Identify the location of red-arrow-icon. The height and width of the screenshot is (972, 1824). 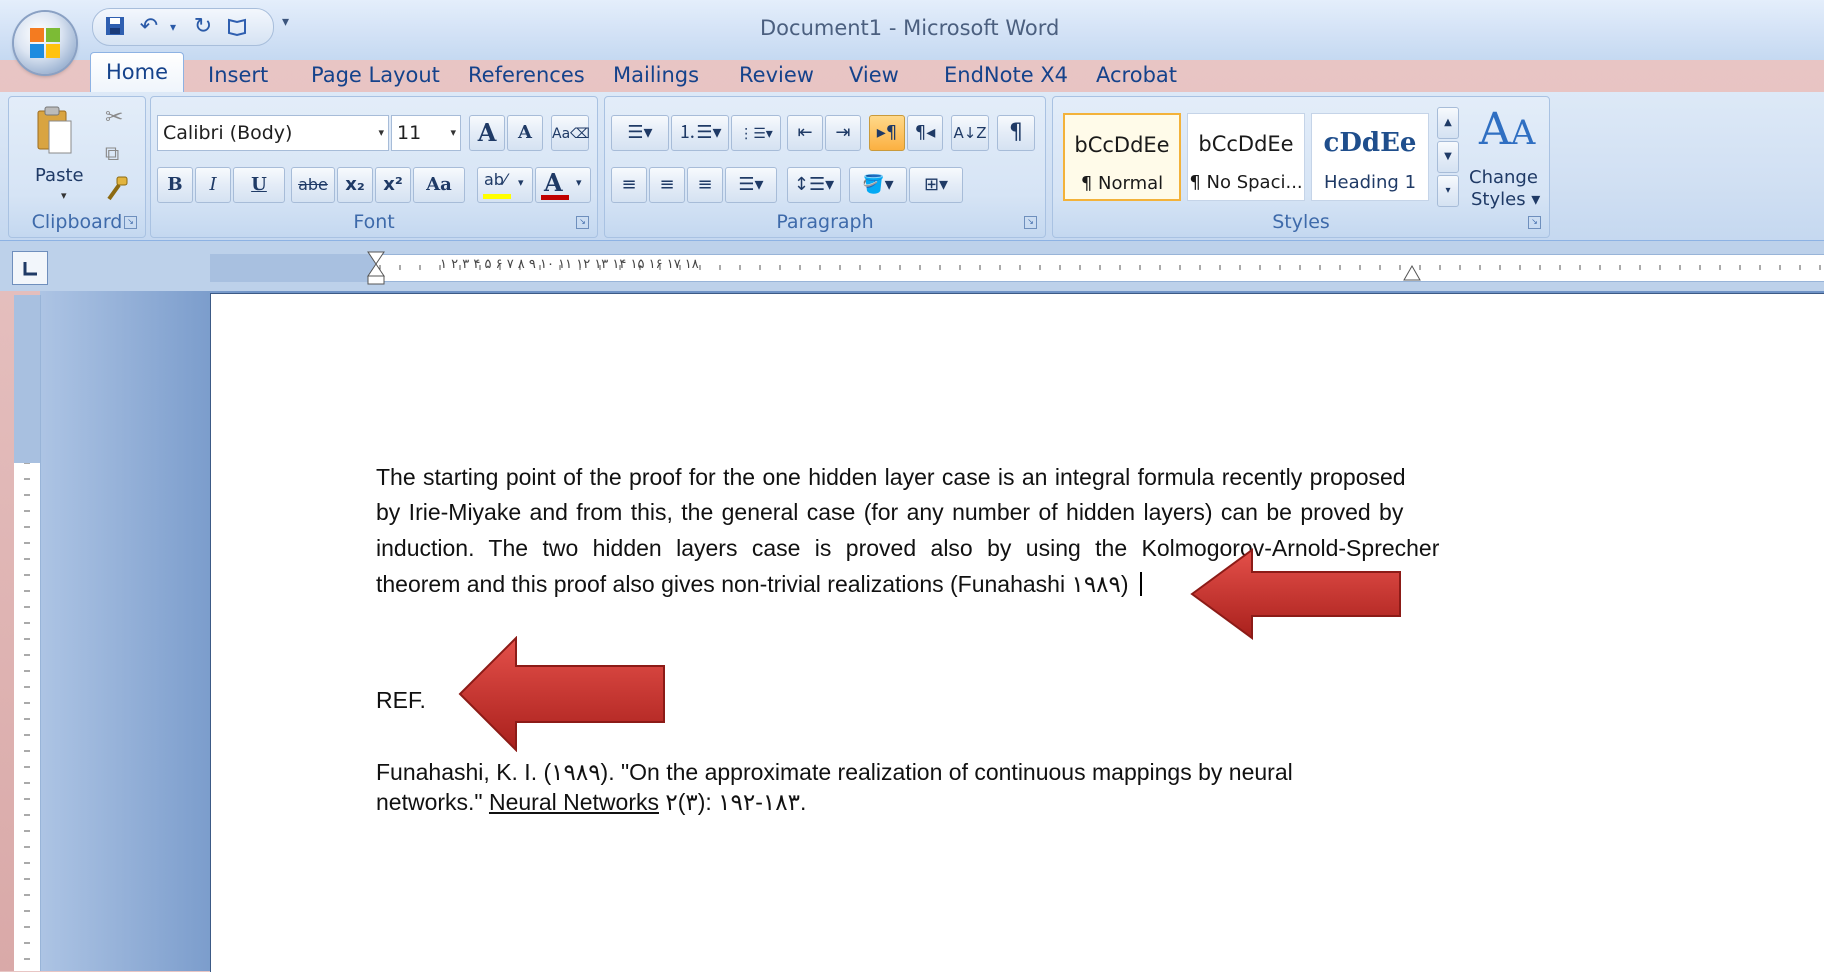
(561, 694).